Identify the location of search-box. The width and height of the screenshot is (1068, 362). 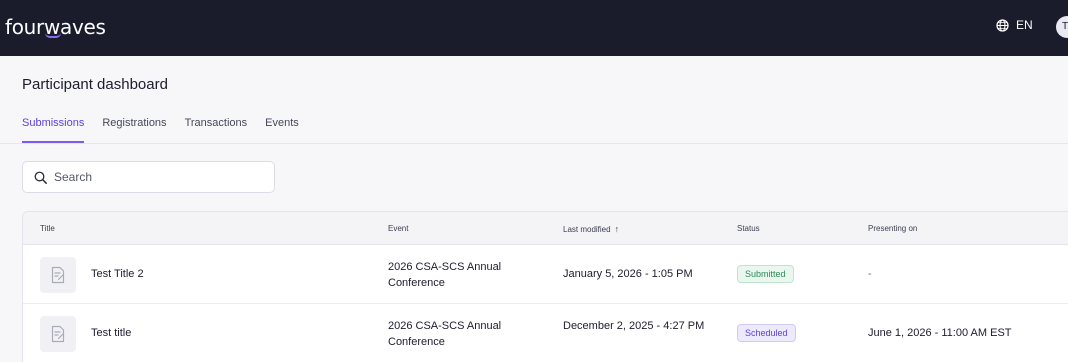
(148, 177).